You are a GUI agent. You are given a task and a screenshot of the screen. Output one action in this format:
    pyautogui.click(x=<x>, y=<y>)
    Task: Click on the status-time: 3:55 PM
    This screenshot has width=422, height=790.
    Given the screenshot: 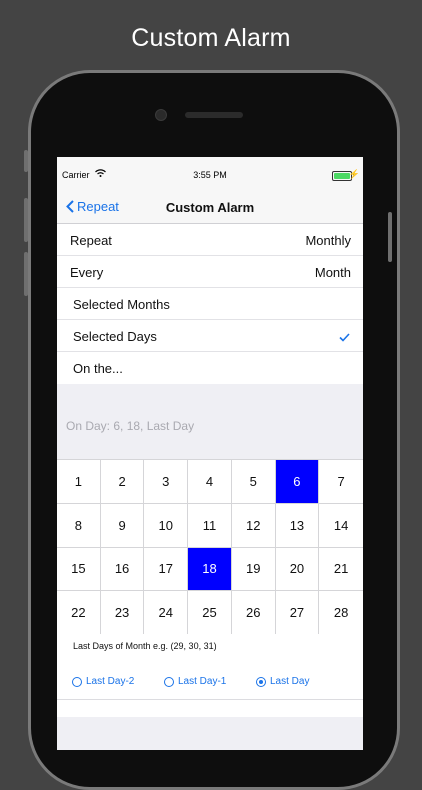 What is the action you would take?
    pyautogui.click(x=210, y=175)
    